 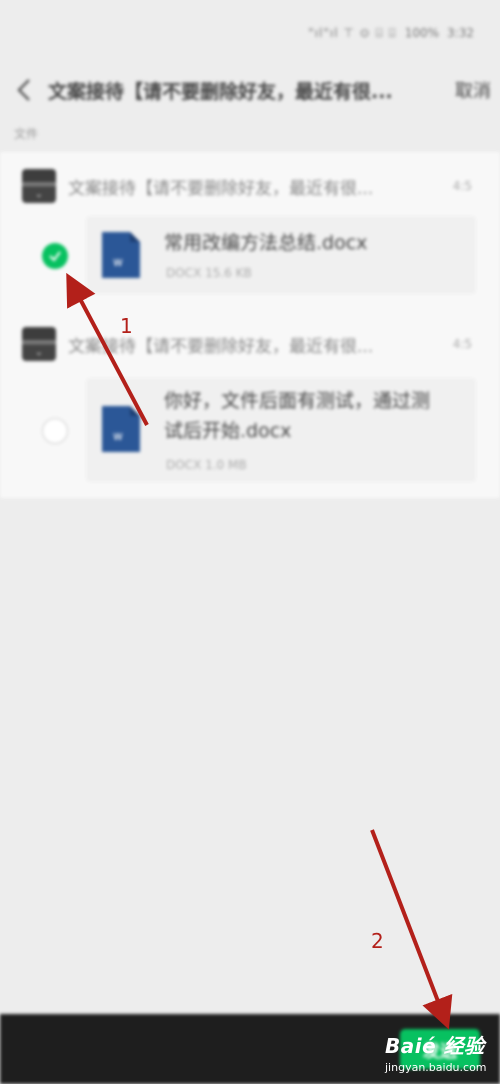 What do you see at coordinates (266, 243) in the screenshot?
I see `file-name: 常用改编方法总结.docx` at bounding box center [266, 243].